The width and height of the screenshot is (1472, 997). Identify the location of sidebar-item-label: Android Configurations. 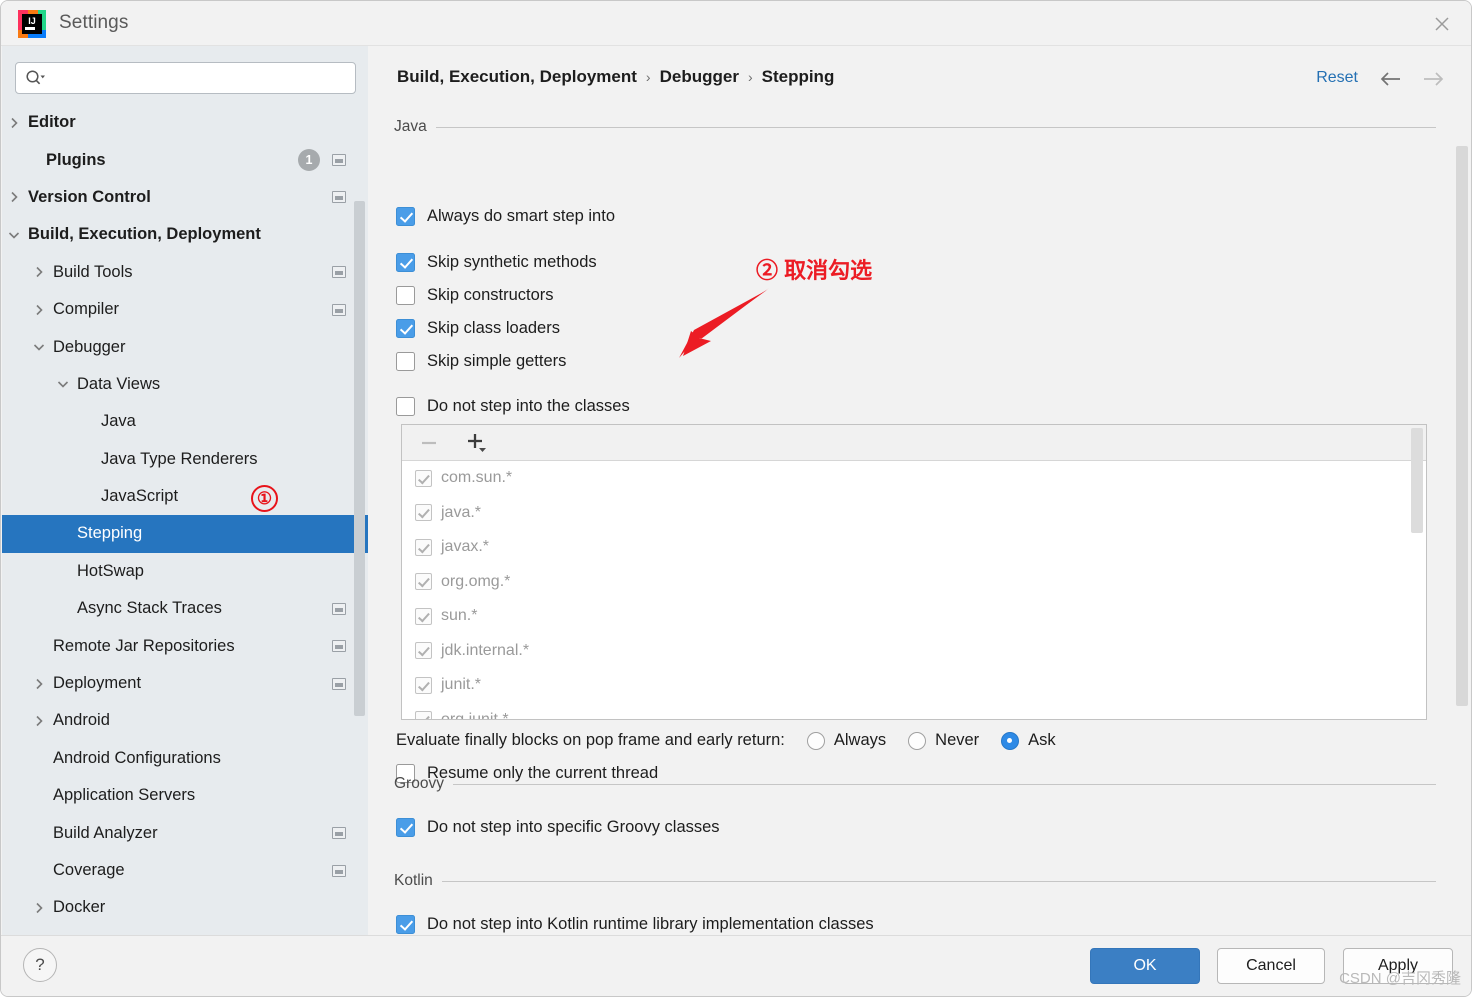
(137, 757).